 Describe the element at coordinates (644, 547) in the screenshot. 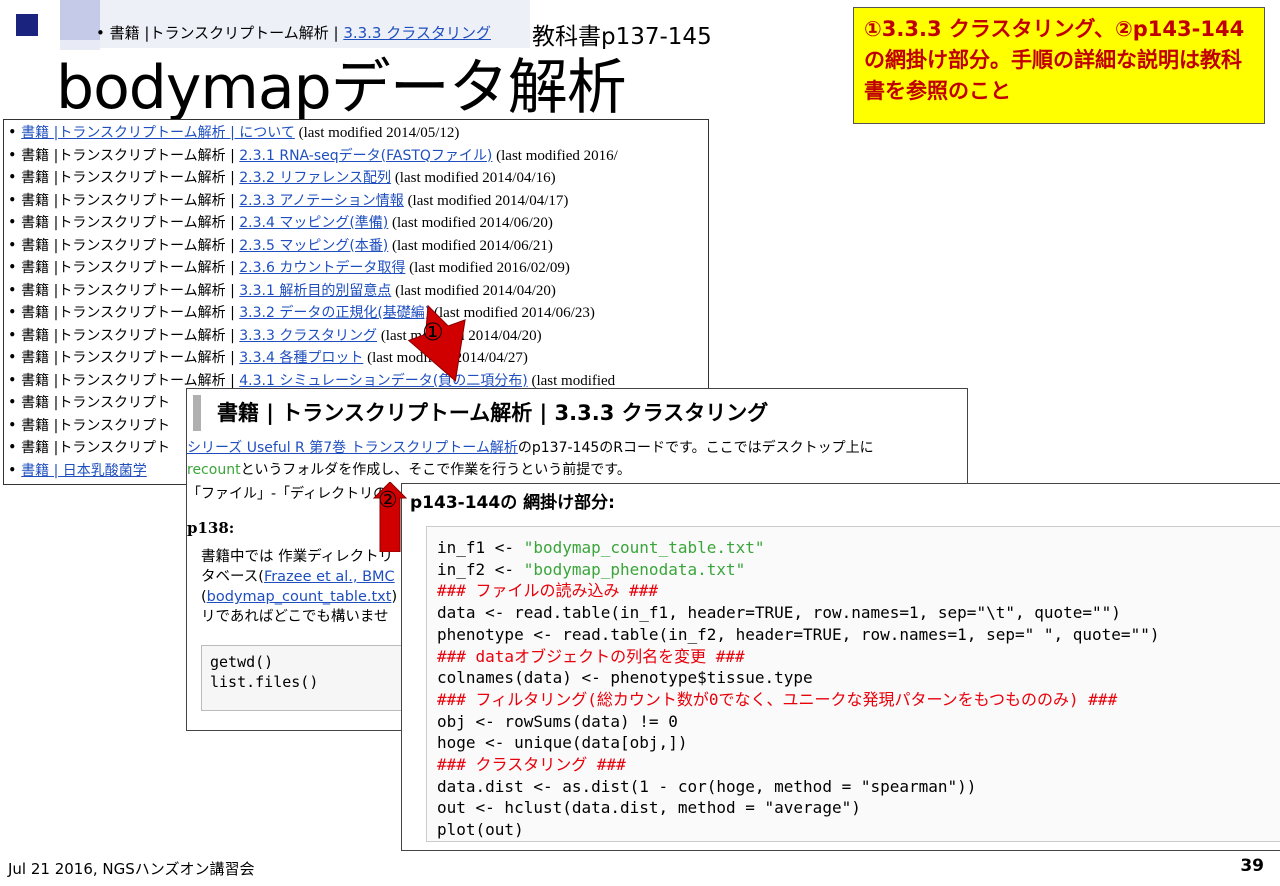

I see `code-string: "bodymap_count_table.txt"` at that location.